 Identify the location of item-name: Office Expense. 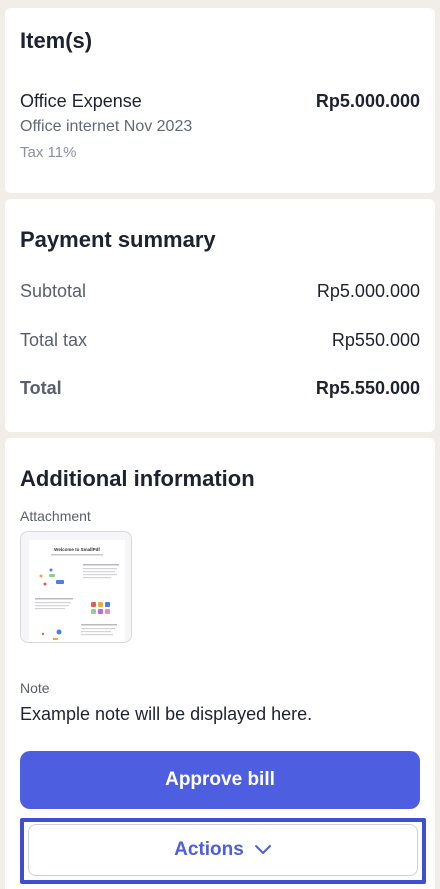
(81, 101).